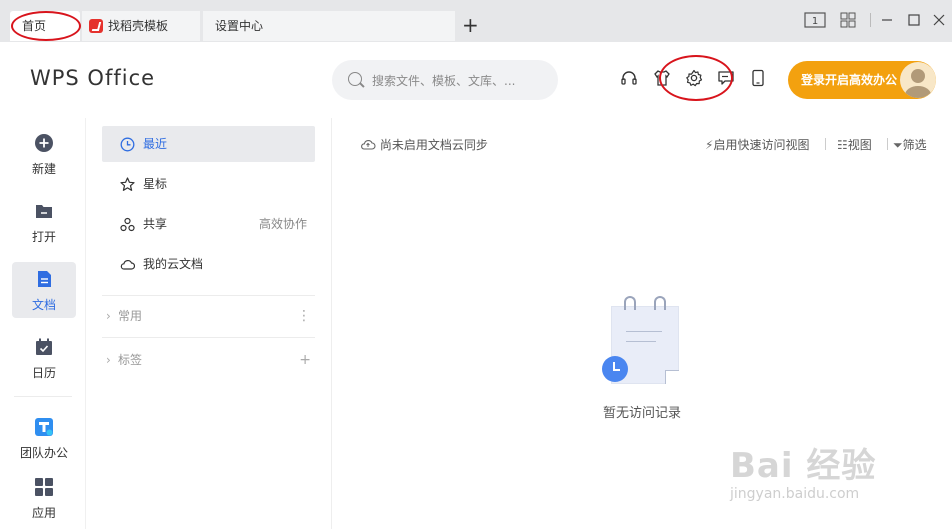  What do you see at coordinates (130, 360) in the screenshot?
I see `group-tags-label: 标签` at bounding box center [130, 360].